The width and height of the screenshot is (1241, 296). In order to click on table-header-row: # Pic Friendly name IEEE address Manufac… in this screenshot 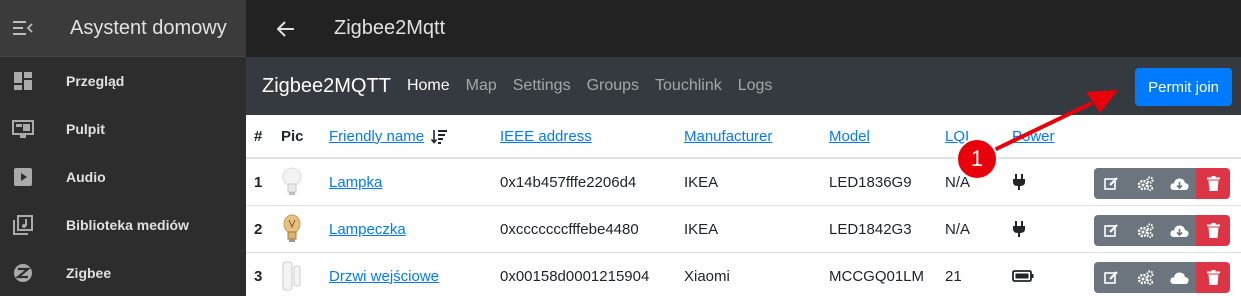, I will do `click(743, 137)`.